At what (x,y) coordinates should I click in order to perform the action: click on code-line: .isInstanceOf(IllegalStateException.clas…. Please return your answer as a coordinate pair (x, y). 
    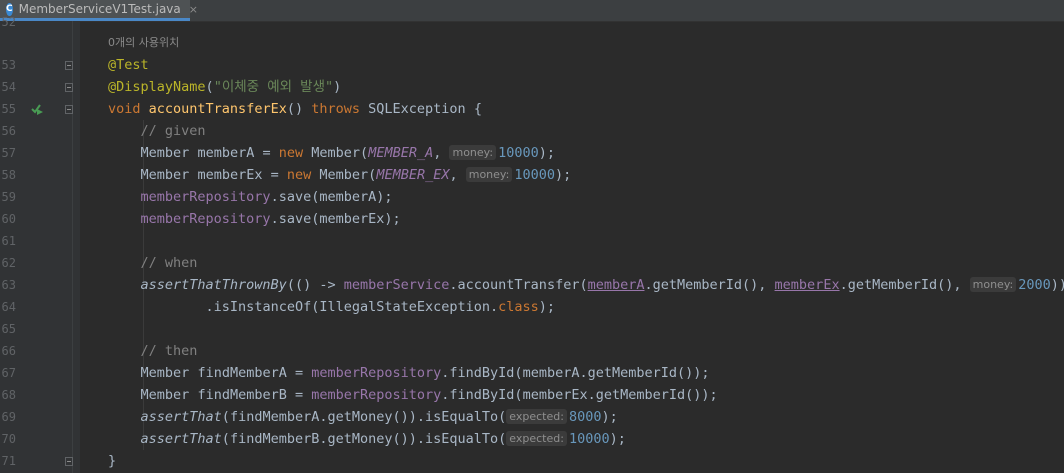
    Looking at the image, I should click on (380, 307).